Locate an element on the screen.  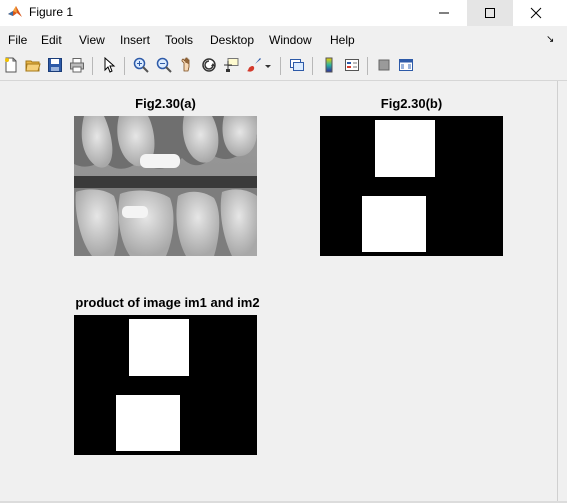
pan-button is located at coordinates (187, 65).